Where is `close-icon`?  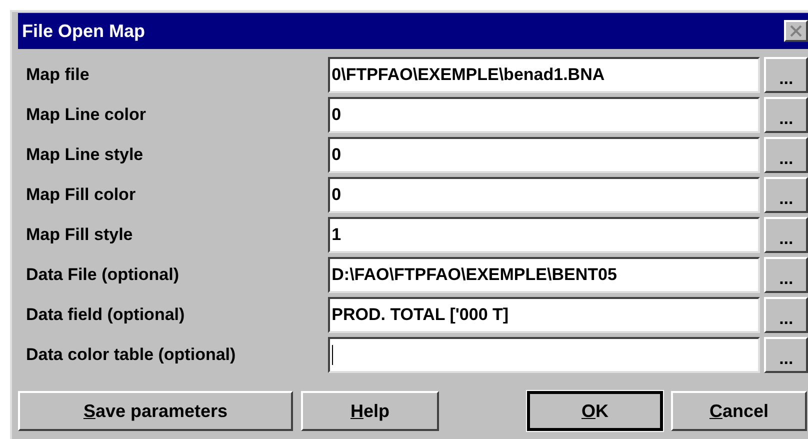 close-icon is located at coordinates (796, 31).